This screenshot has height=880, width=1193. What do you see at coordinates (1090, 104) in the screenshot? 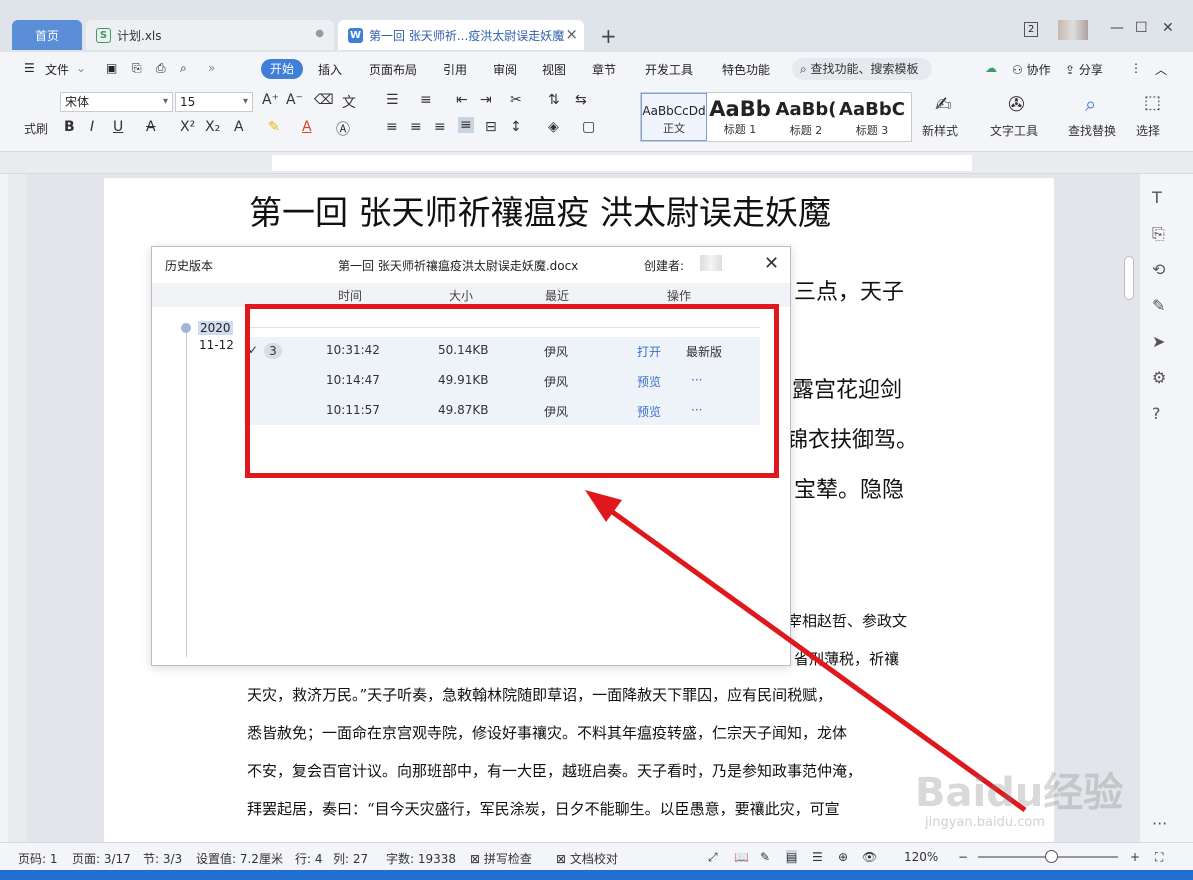
I see `find-replace-icon: ⌕` at bounding box center [1090, 104].